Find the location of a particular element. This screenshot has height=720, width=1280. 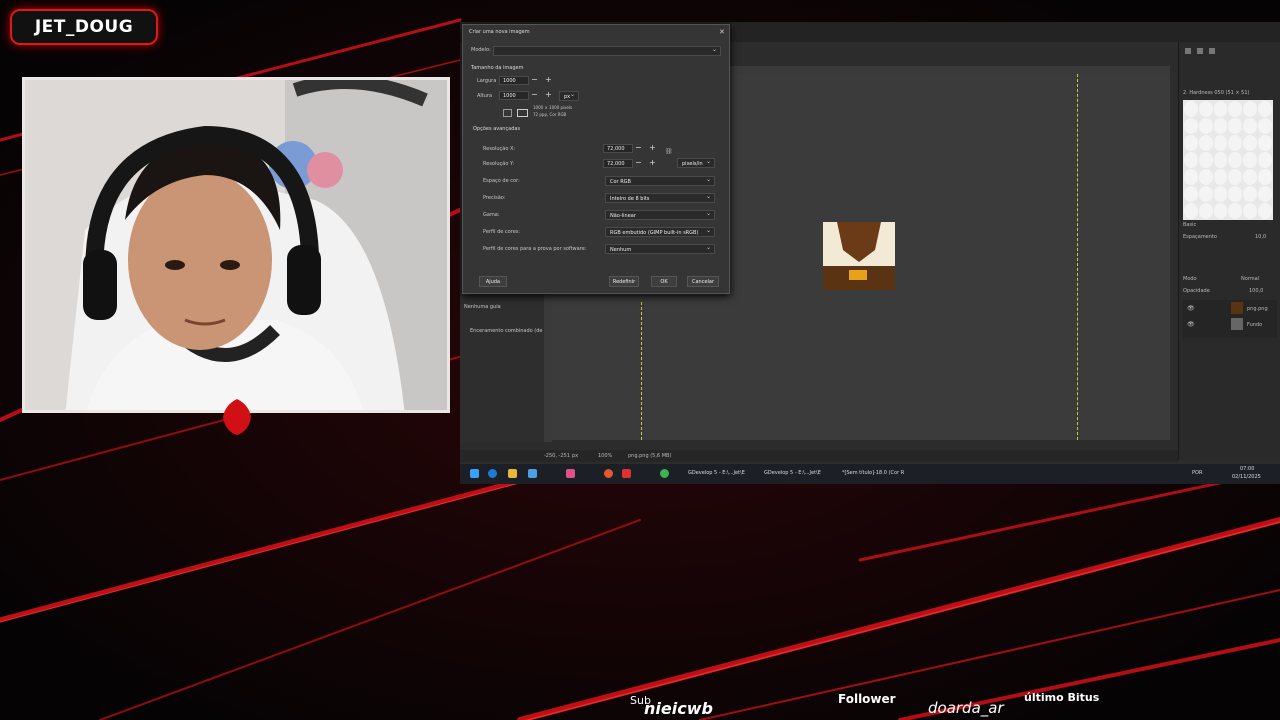

precision-select: Inteiro de 8 bits is located at coordinates (660, 197).